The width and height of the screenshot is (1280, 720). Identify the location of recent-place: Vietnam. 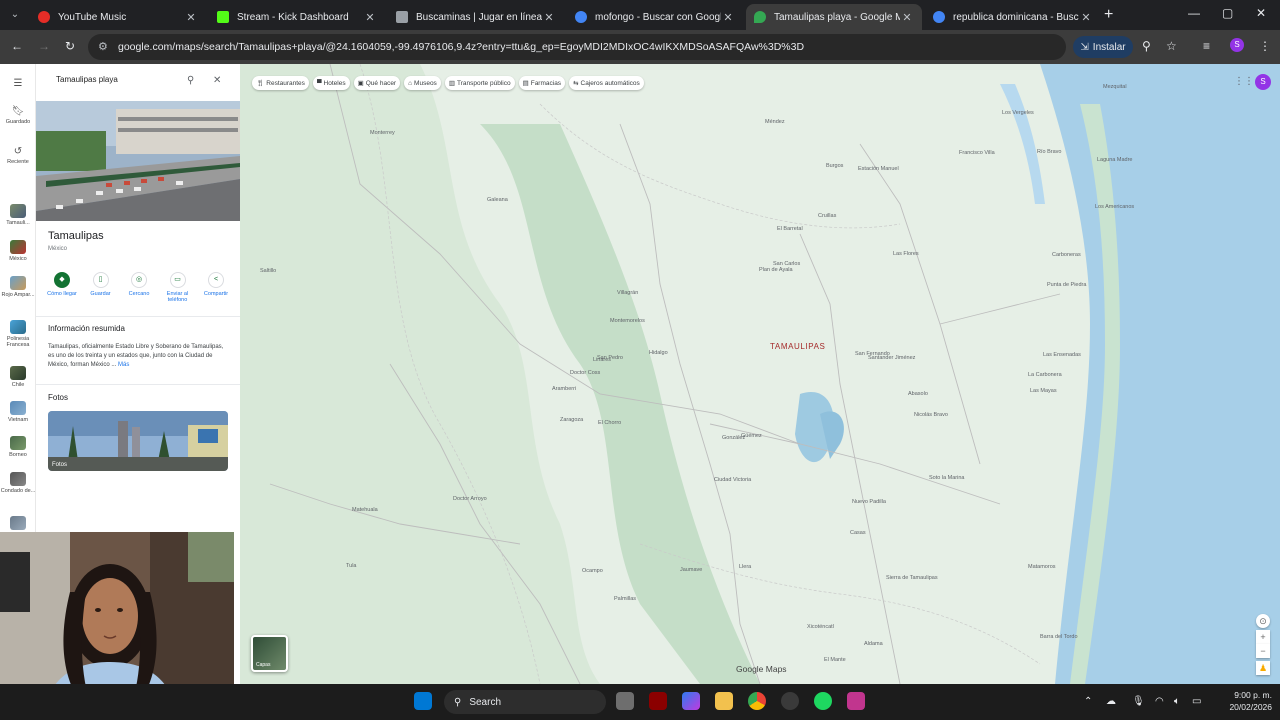
(18, 412).